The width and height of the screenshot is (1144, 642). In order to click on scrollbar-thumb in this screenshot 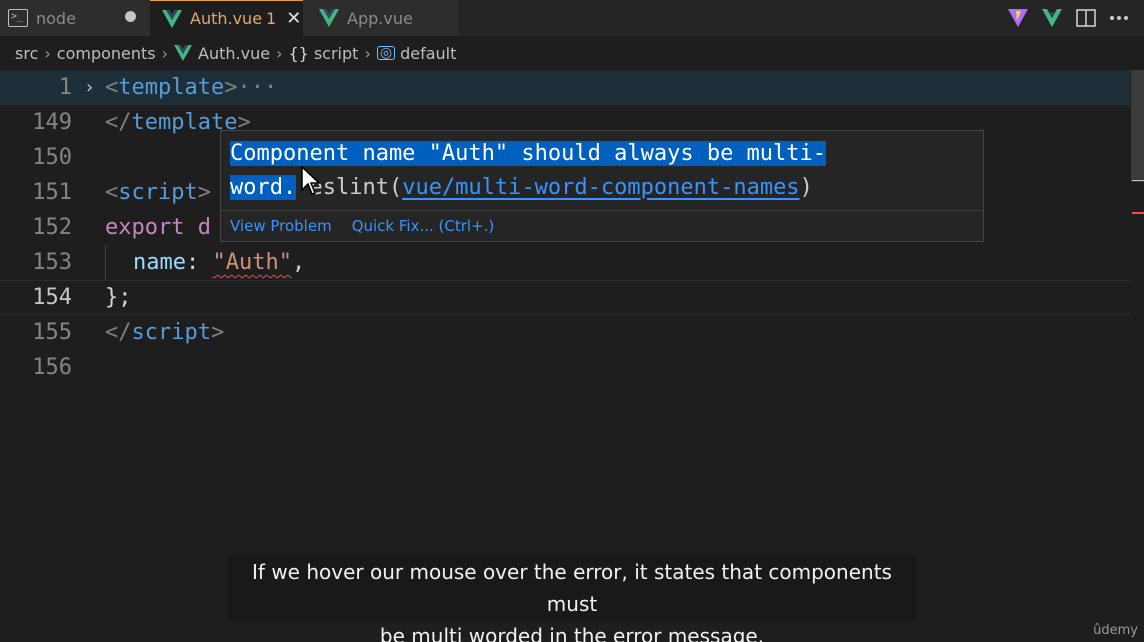, I will do `click(1137, 126)`.